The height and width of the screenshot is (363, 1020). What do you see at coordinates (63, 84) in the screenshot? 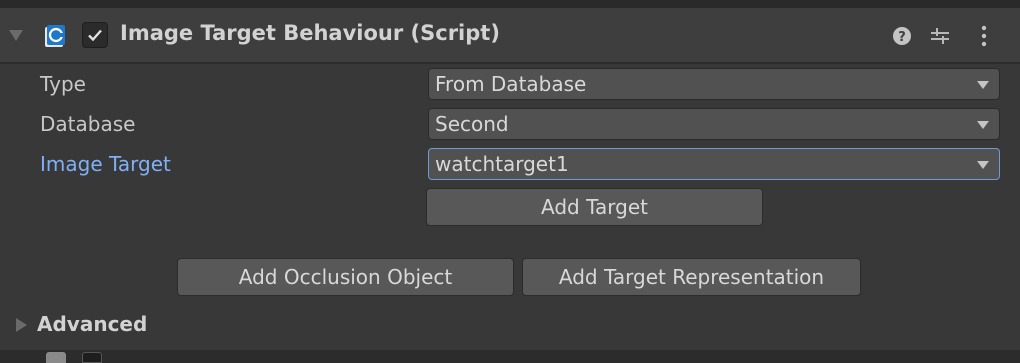
I see `type-label: Type` at bounding box center [63, 84].